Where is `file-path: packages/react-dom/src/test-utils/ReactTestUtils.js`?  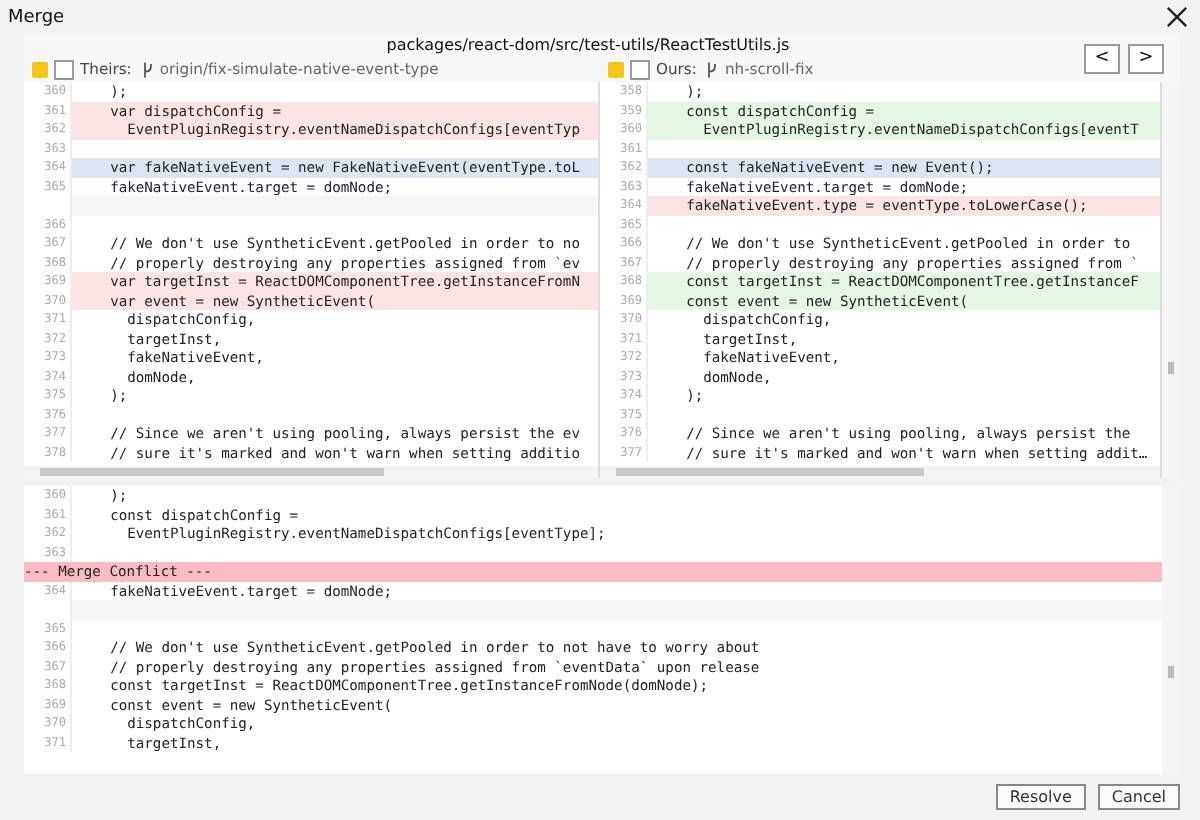
file-path: packages/react-dom/src/test-utils/ReactTestUtils.js is located at coordinates (588, 45).